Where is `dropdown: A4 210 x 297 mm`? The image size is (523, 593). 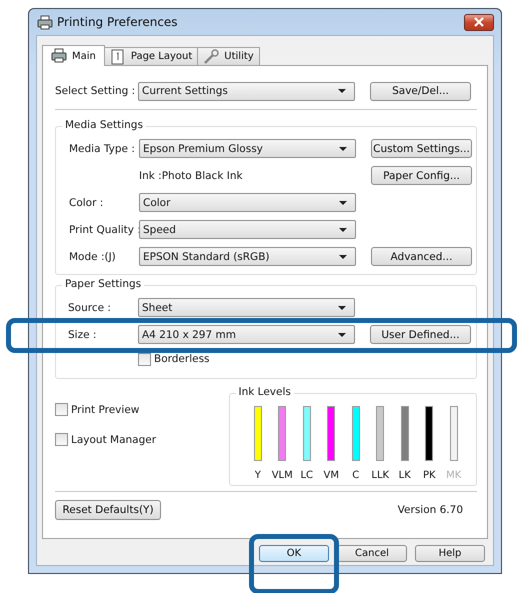
dropdown: A4 210 x 297 mm is located at coordinates (246, 334).